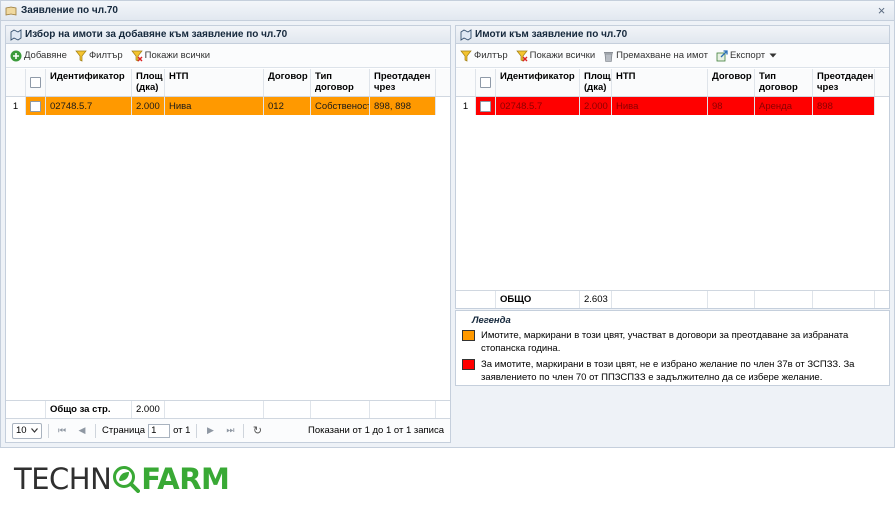 Image resolution: width=895 pixels, height=505 pixels. What do you see at coordinates (148, 409) in the screenshot?
I see `page-total-area: 2.000` at bounding box center [148, 409].